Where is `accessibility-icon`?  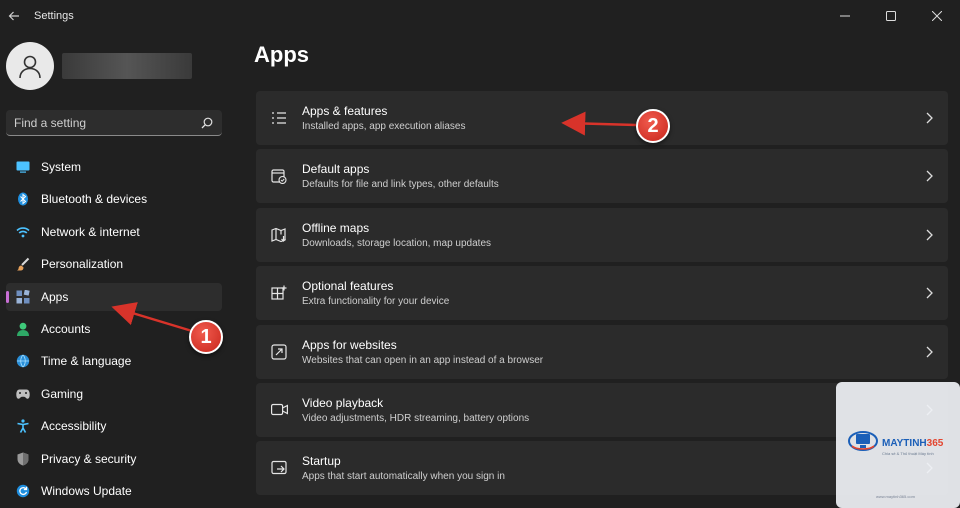
accessibility-icon is located at coordinates (23, 426).